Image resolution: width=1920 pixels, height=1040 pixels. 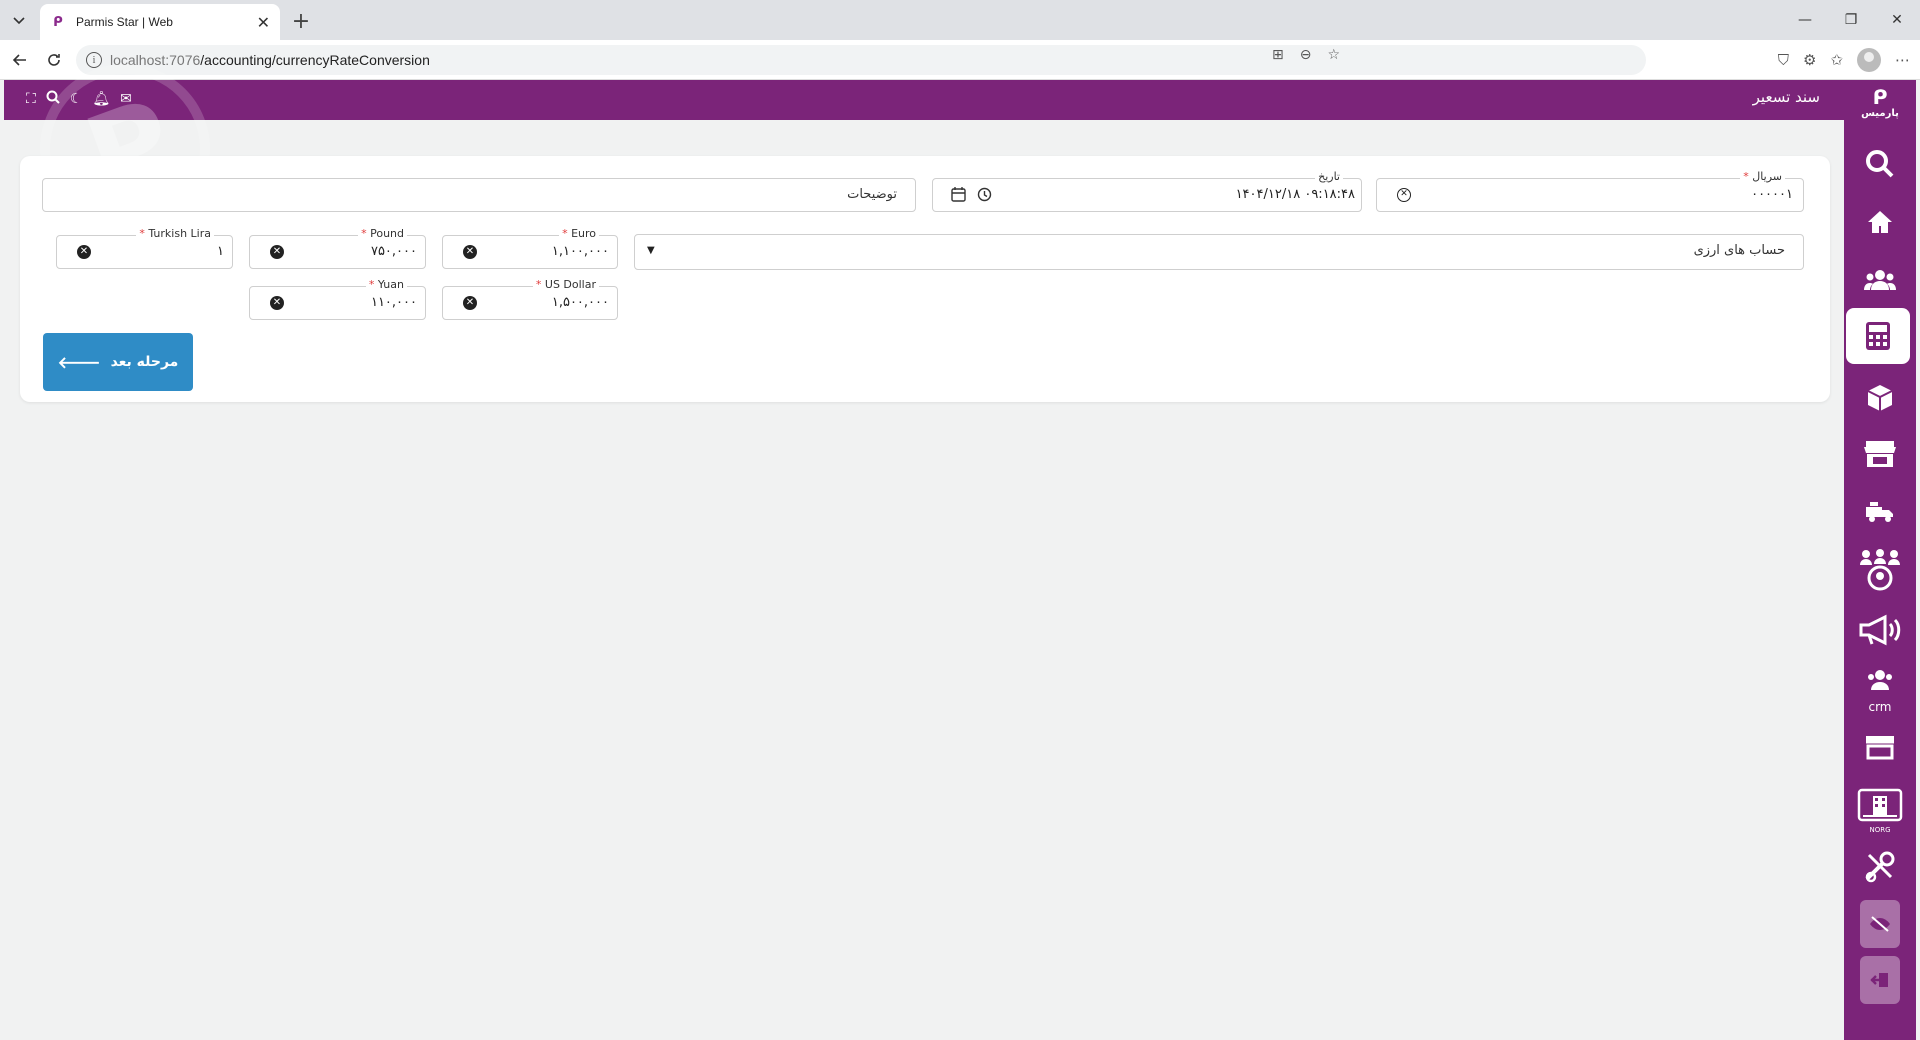 What do you see at coordinates (144, 362) in the screenshot?
I see `next-step-label: مرحله بعد` at bounding box center [144, 362].